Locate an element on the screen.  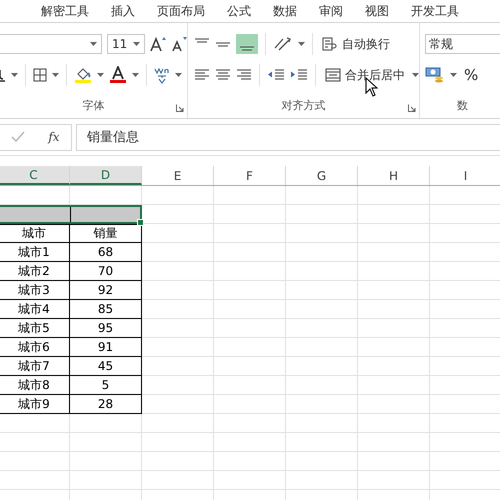
group-label: 对齐方式 is located at coordinates (304, 105).